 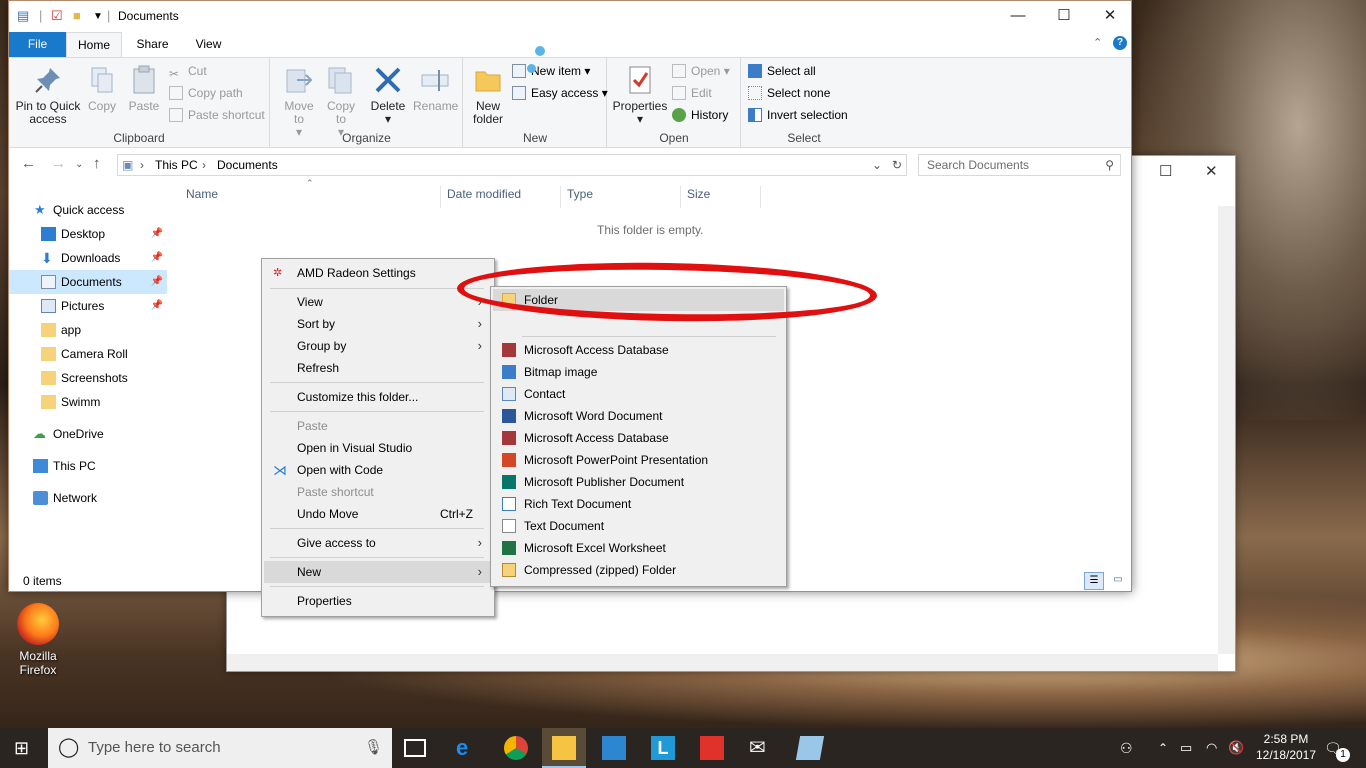 I want to click on new-excel-item: Microsoft Excel Worksheet, so click(x=638, y=548).